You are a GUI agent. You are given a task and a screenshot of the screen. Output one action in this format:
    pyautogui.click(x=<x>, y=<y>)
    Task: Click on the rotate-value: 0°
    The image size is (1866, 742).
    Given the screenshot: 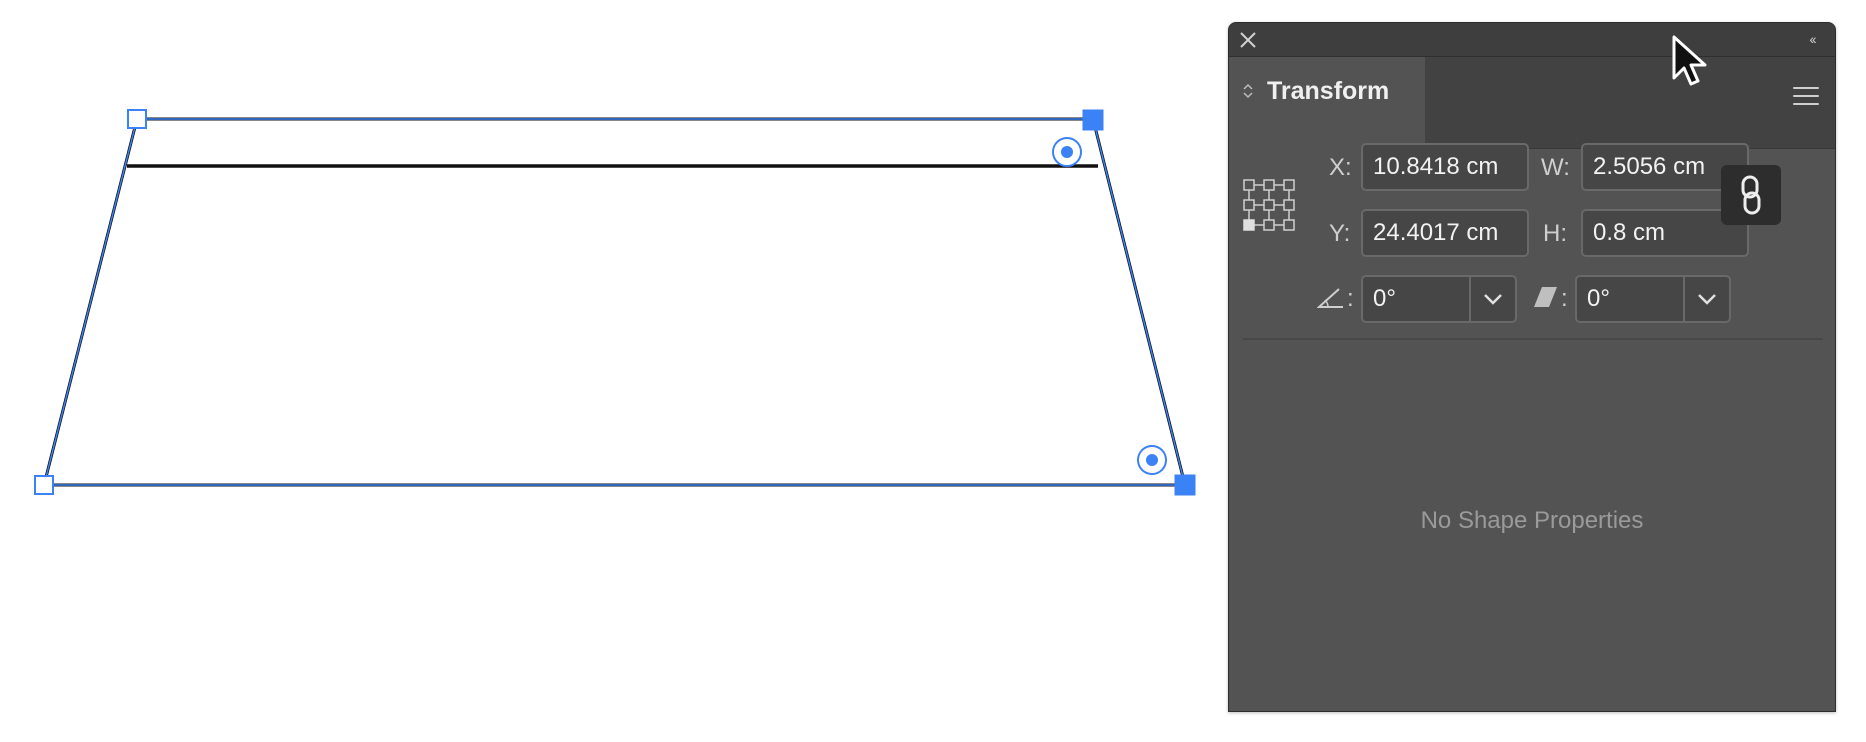 What is the action you would take?
    pyautogui.click(x=1384, y=299)
    